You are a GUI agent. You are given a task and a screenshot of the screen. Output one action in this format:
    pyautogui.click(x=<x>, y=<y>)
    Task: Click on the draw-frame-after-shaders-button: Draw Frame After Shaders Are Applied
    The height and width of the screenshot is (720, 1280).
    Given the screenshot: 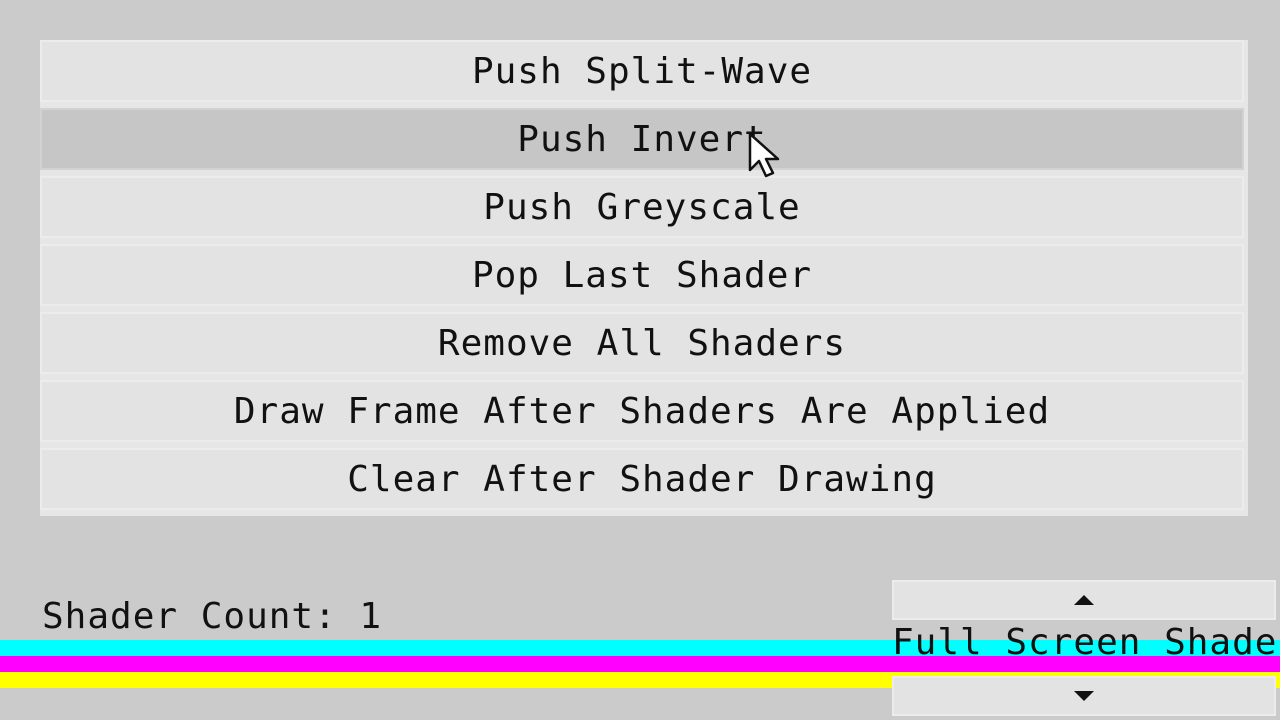 What is the action you would take?
    pyautogui.click(x=642, y=411)
    